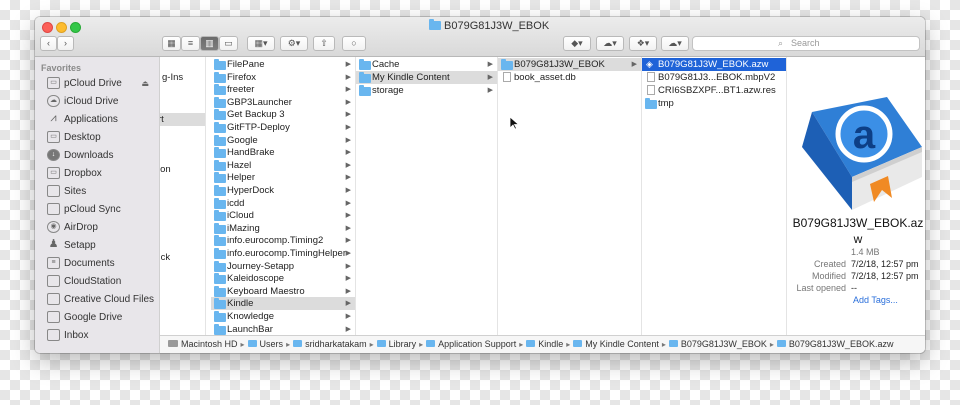  What do you see at coordinates (97, 335) in the screenshot?
I see `sidebar-item-inbox: Inbox` at bounding box center [97, 335].